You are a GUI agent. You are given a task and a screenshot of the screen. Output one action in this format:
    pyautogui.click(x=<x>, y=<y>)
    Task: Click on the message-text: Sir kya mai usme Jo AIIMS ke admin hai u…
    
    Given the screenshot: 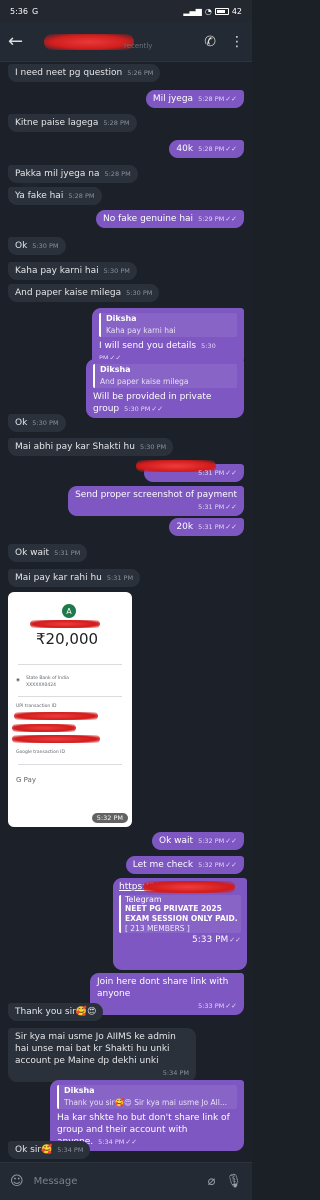 What is the action you would take?
    pyautogui.click(x=95, y=1049)
    